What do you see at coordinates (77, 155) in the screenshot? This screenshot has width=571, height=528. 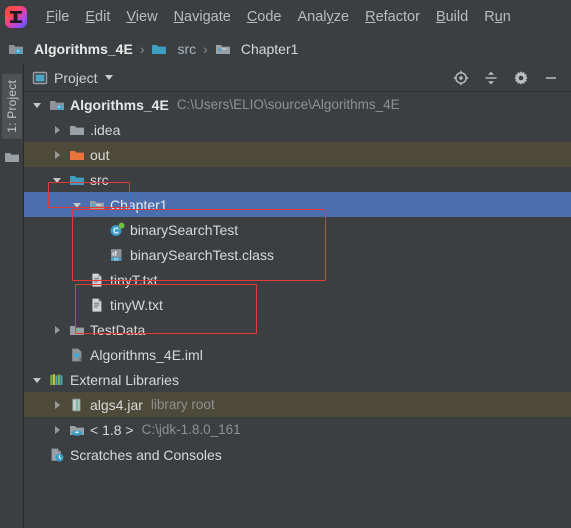 I see `folder-orange-icon` at bounding box center [77, 155].